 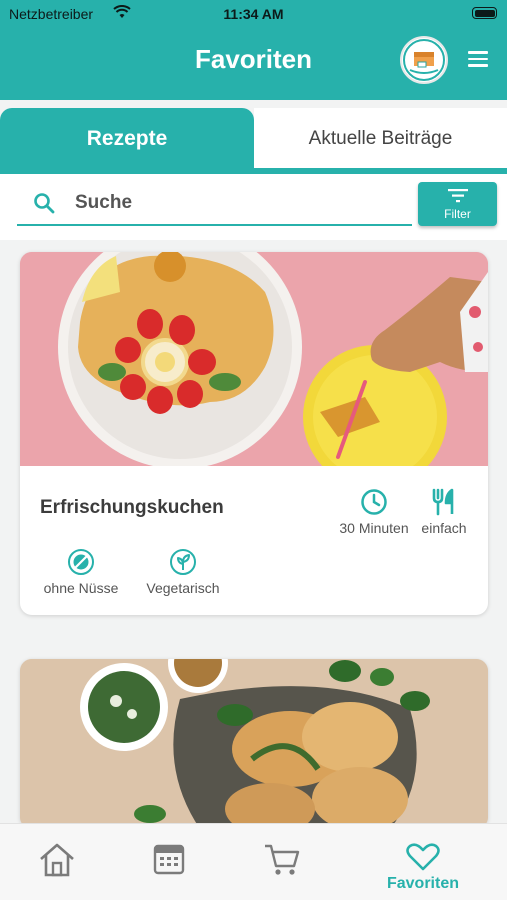 I want to click on prep-time: 30 Minuten, so click(x=374, y=512).